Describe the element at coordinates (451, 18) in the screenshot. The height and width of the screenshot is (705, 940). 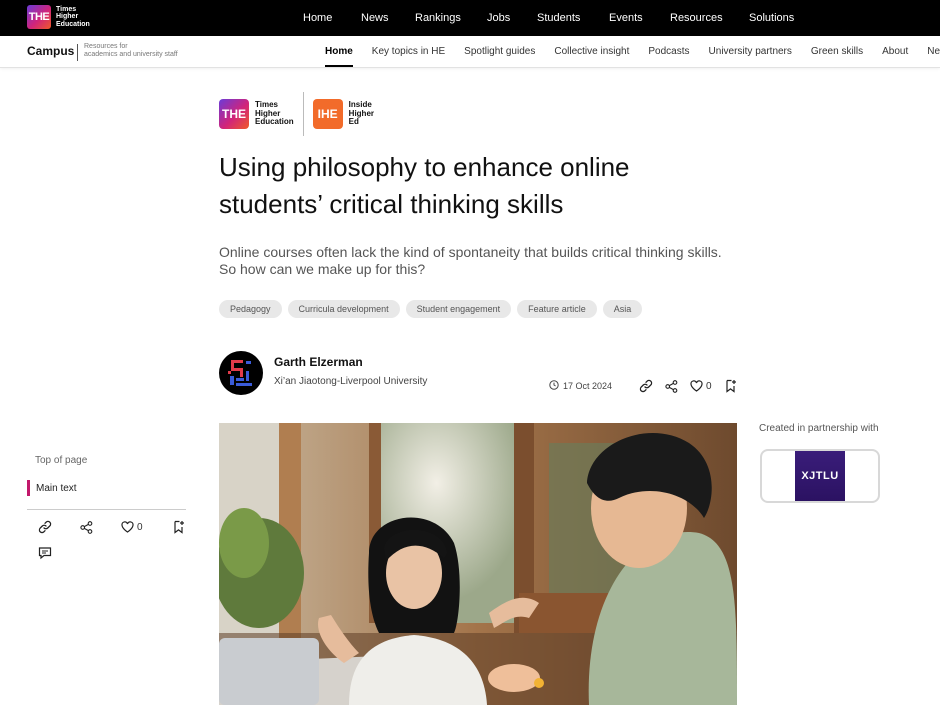
I see `topnav-rankings: Rankings` at that location.